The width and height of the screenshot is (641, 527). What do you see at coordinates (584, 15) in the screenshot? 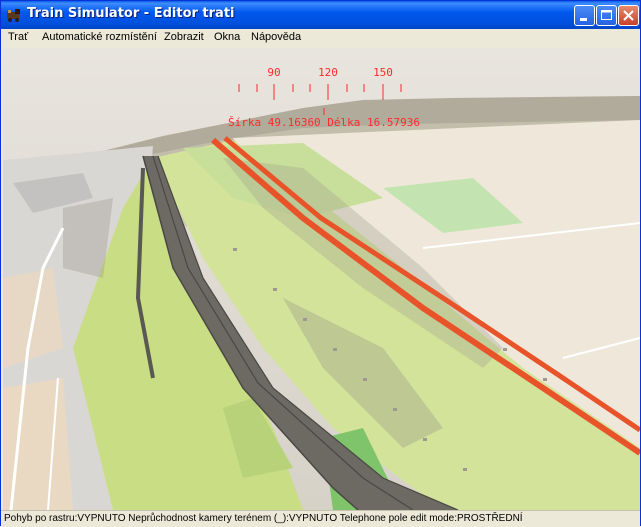
I see `minimize-button` at bounding box center [584, 15].